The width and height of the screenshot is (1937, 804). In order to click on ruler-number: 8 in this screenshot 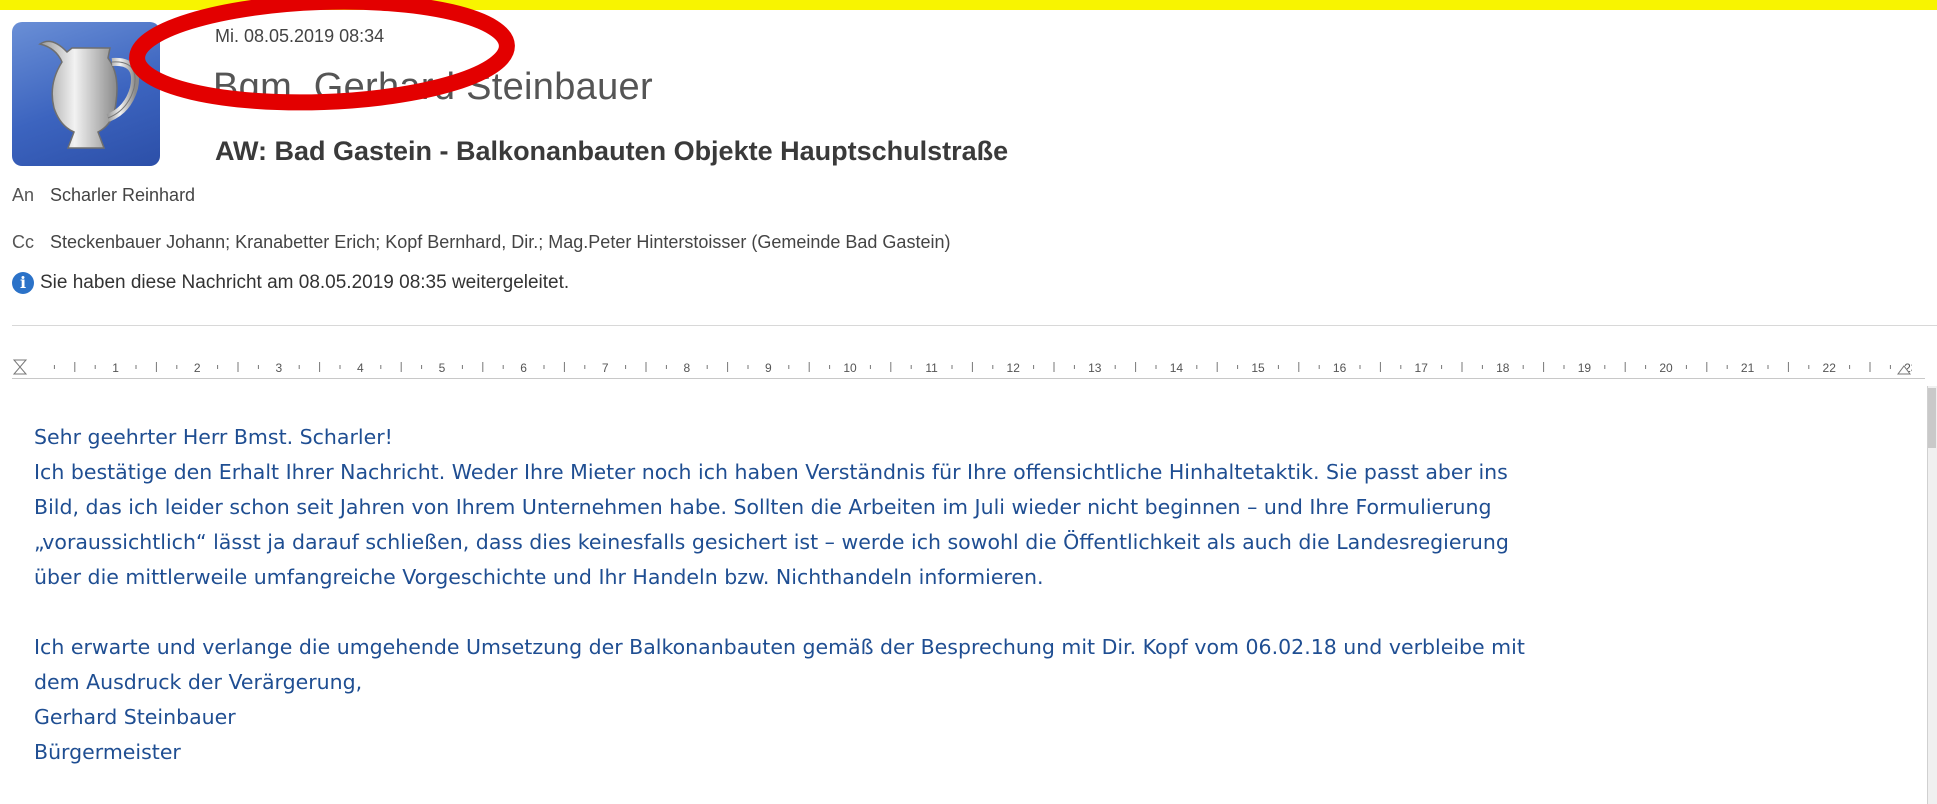, I will do `click(686, 368)`.